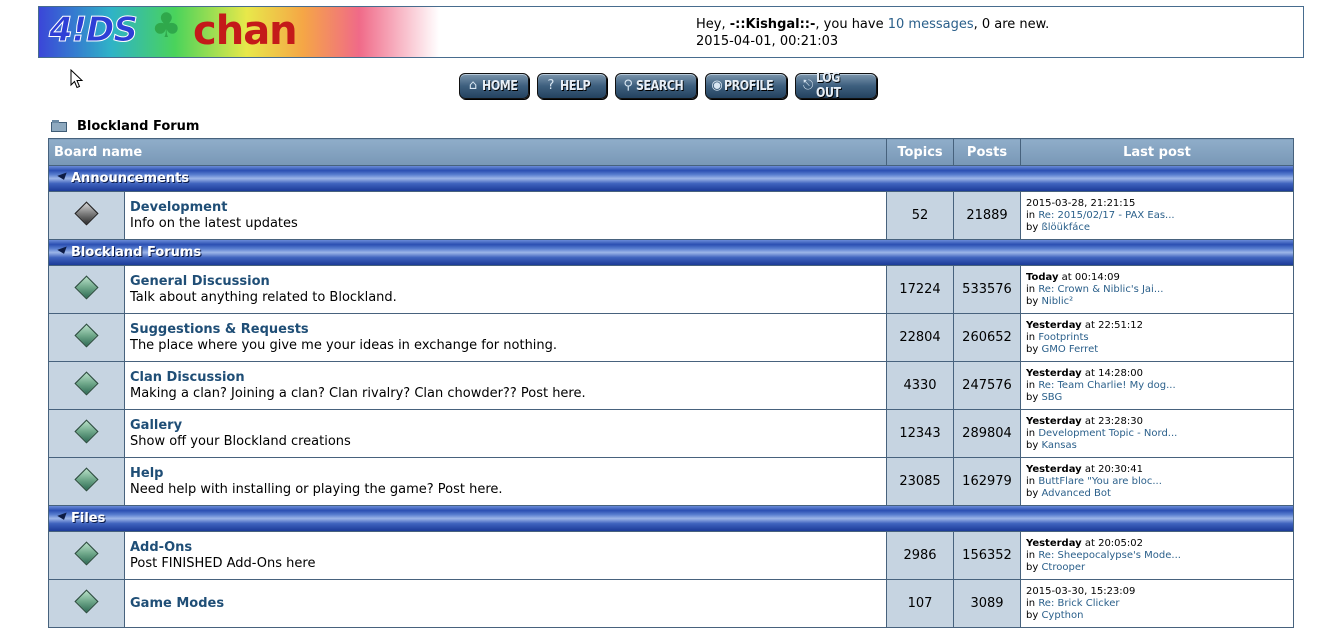 The width and height of the screenshot is (1329, 628). I want to click on last-post-topic: in Footprints, so click(1157, 338).